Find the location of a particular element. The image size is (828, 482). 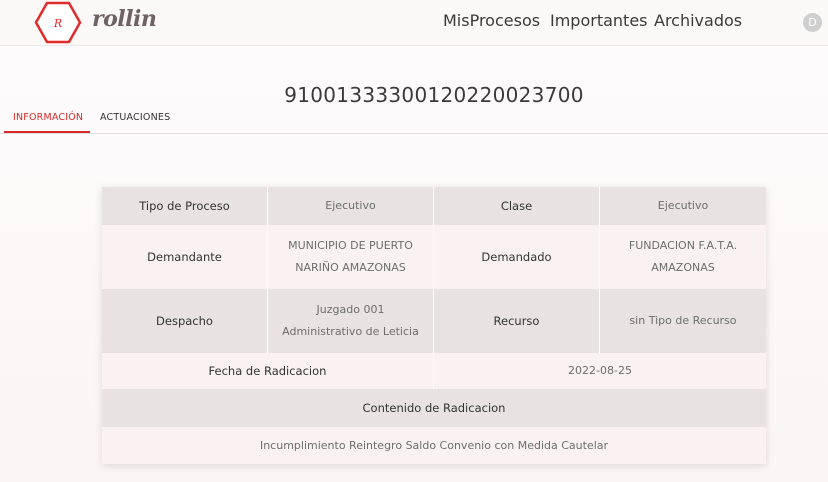

demandante-value: MUNICIPIO DE PUERTO NARIÑO AMAZONAS is located at coordinates (351, 257).